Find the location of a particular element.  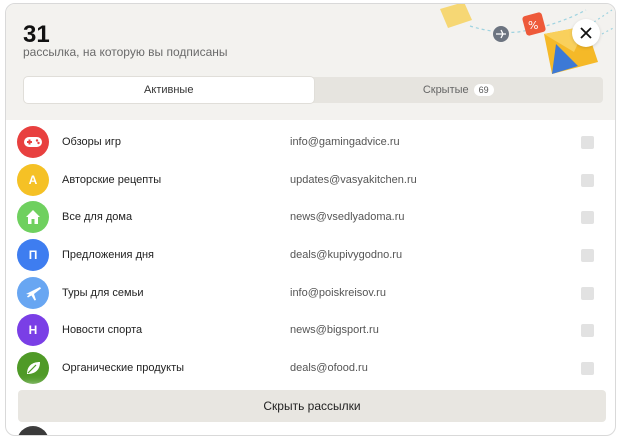

subscription-name: Предложения дня is located at coordinates (108, 255).